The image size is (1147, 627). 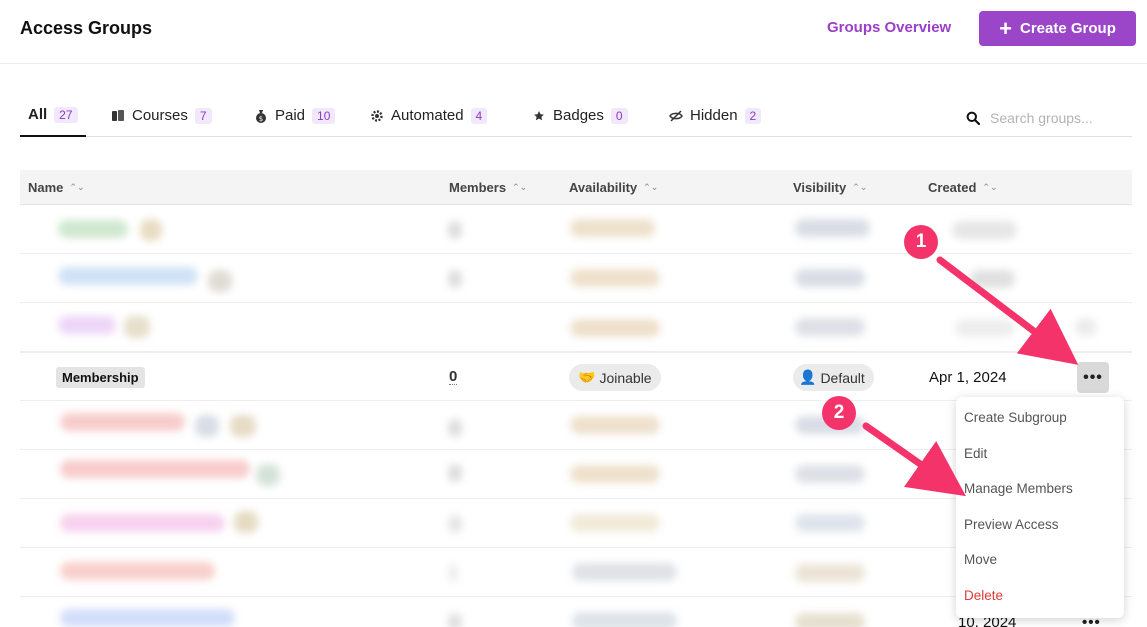 I want to click on callout-2: 2, so click(x=839, y=413).